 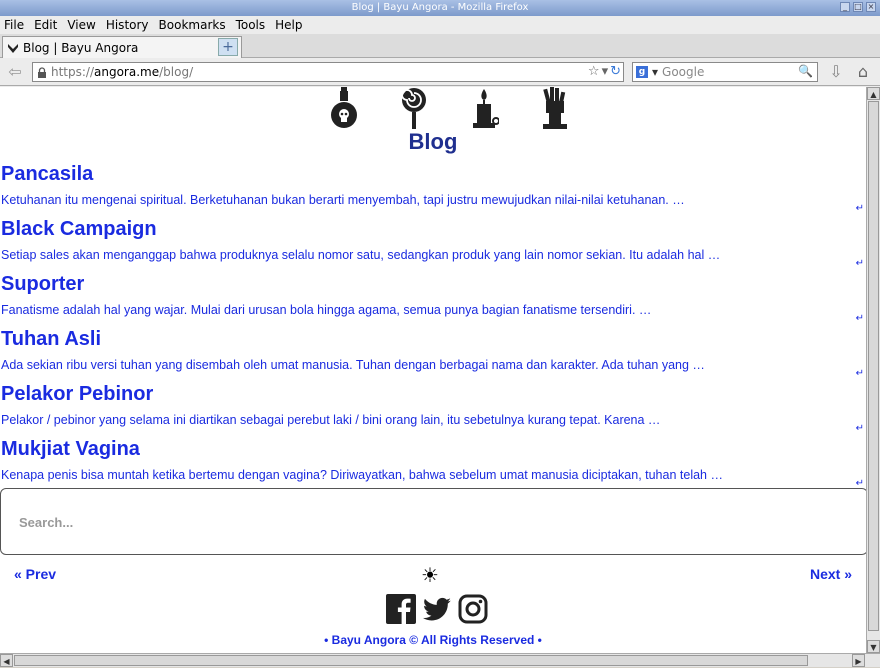 I want to click on search-engine-icon: g, so click(x=642, y=72).